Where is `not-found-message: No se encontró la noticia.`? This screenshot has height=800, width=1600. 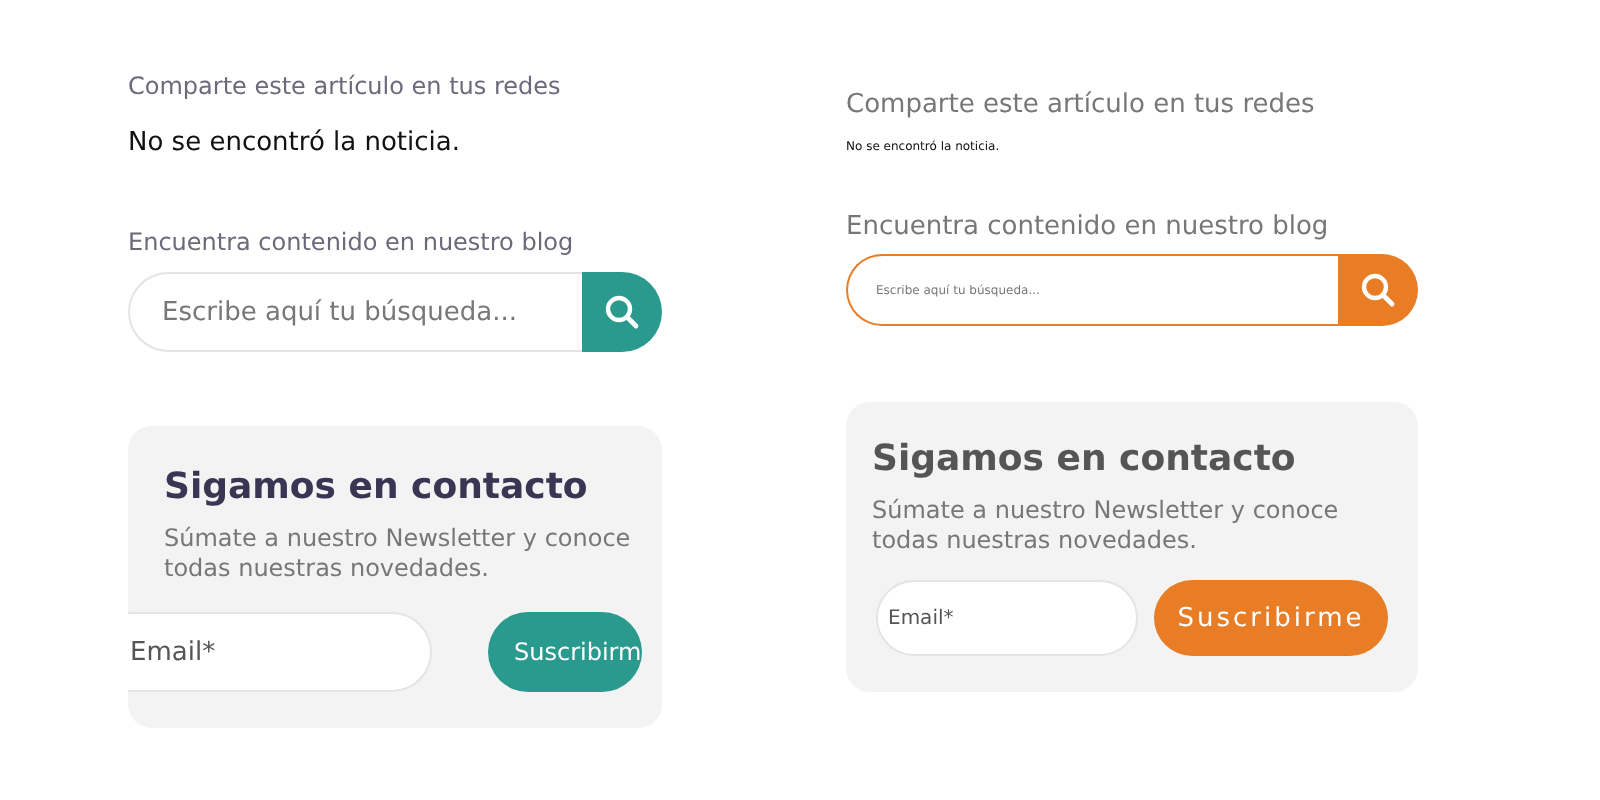
not-found-message: No se encontró la noticia. is located at coordinates (295, 143).